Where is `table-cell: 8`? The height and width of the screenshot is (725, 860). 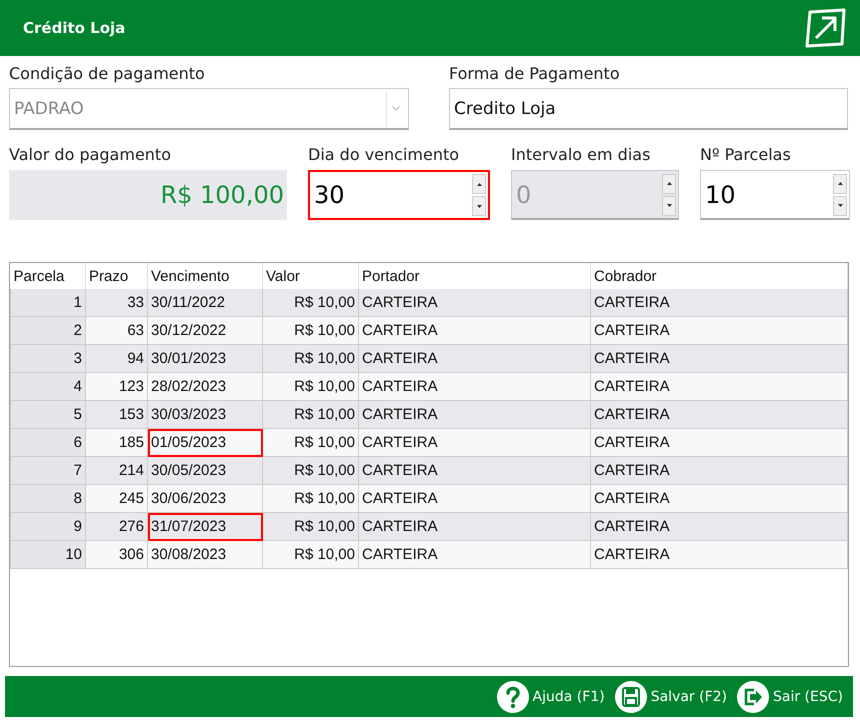 table-cell: 8 is located at coordinates (48, 498).